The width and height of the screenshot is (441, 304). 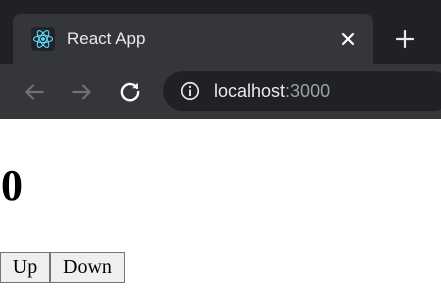 What do you see at coordinates (25, 267) in the screenshot?
I see `up-button: Up` at bounding box center [25, 267].